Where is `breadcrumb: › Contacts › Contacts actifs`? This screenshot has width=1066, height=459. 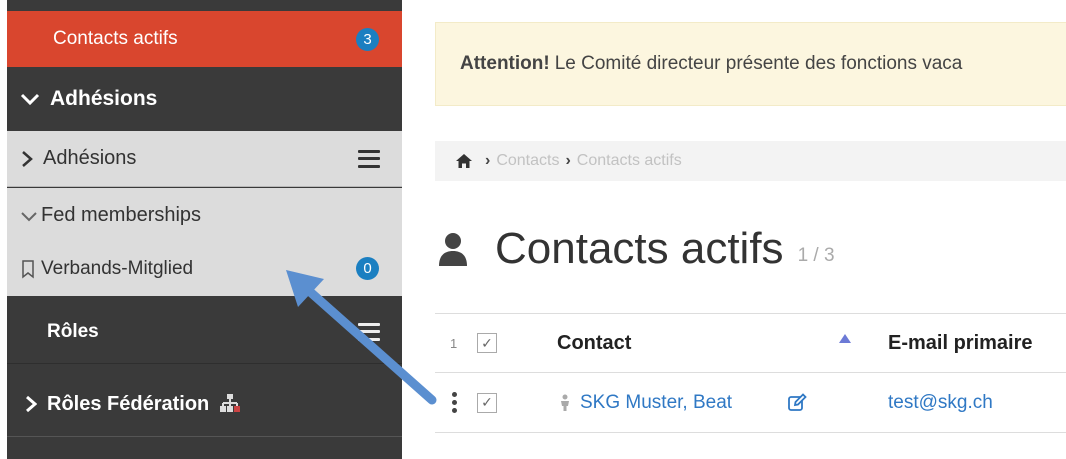 breadcrumb: › Contacts › Contacts actifs is located at coordinates (750, 161).